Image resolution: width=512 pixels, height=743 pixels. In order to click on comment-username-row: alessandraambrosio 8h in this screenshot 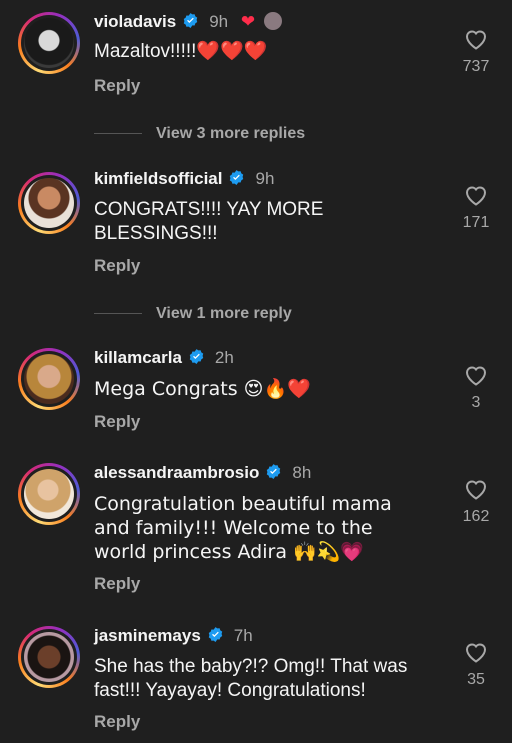, I will do `click(202, 473)`.